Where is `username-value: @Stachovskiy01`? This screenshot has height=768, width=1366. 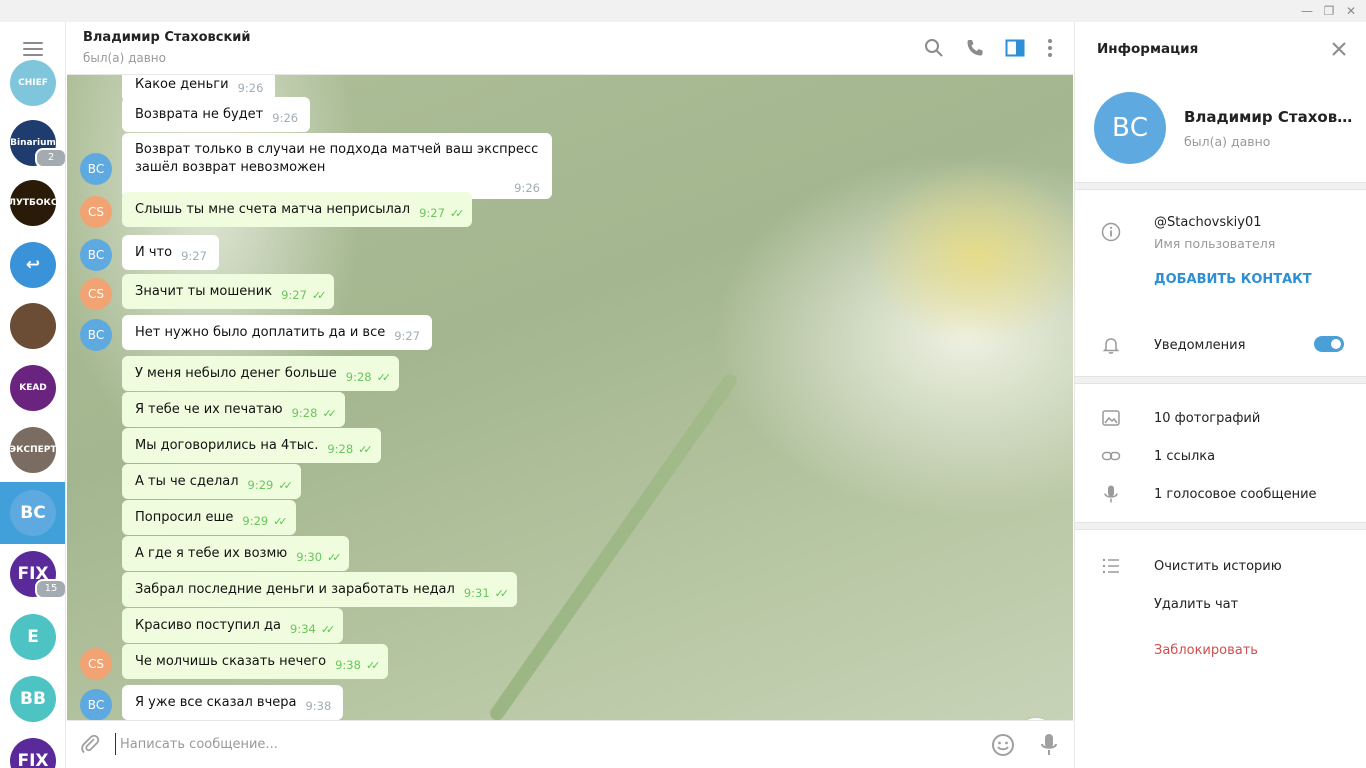
username-value: @Stachovskiy01 is located at coordinates (1208, 222).